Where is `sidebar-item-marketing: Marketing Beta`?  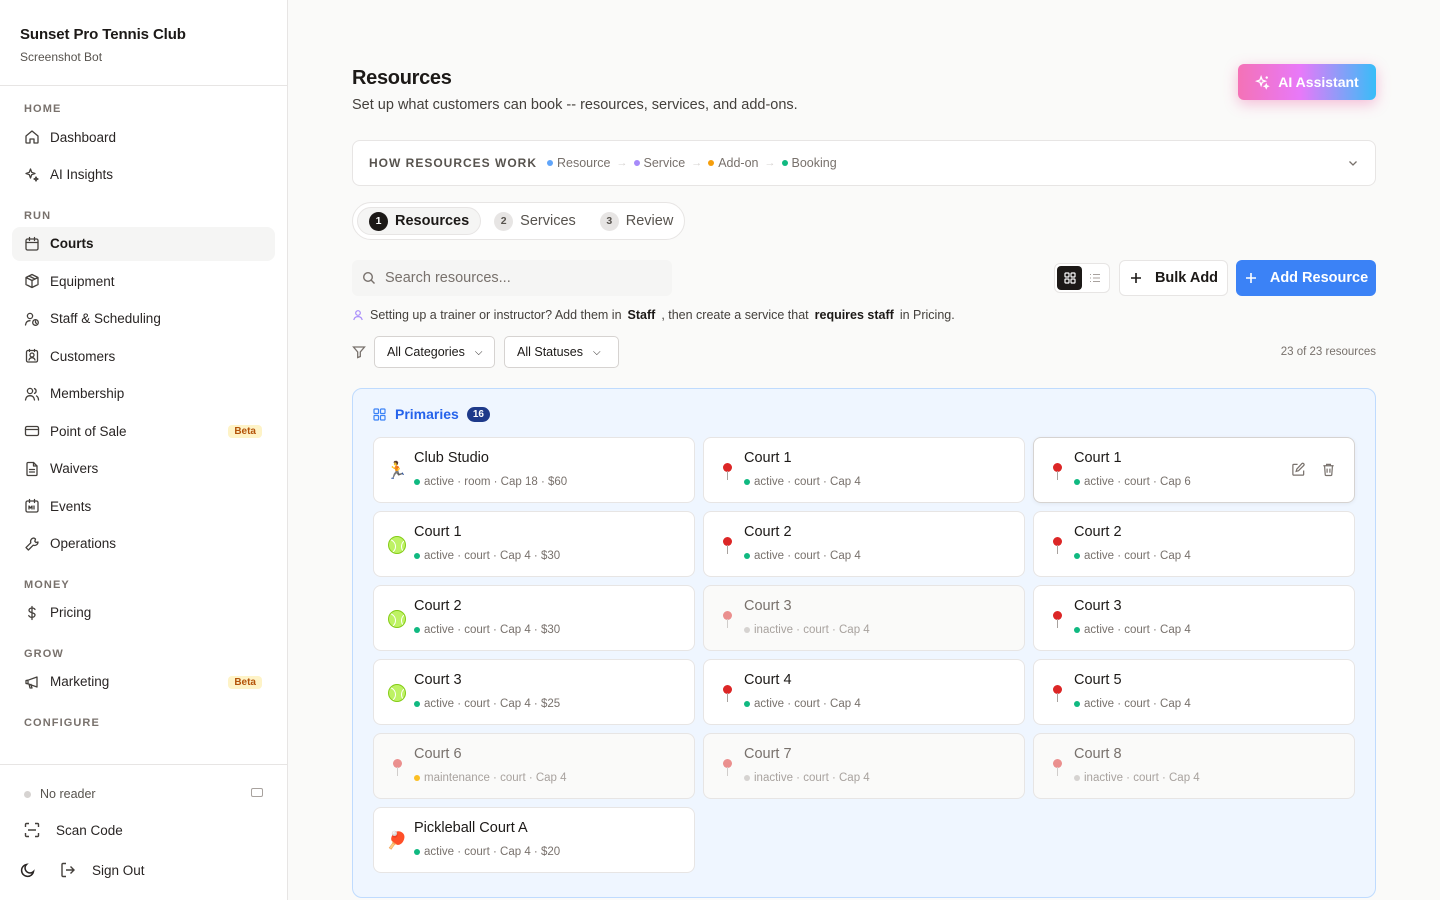 sidebar-item-marketing: Marketing Beta is located at coordinates (143, 682).